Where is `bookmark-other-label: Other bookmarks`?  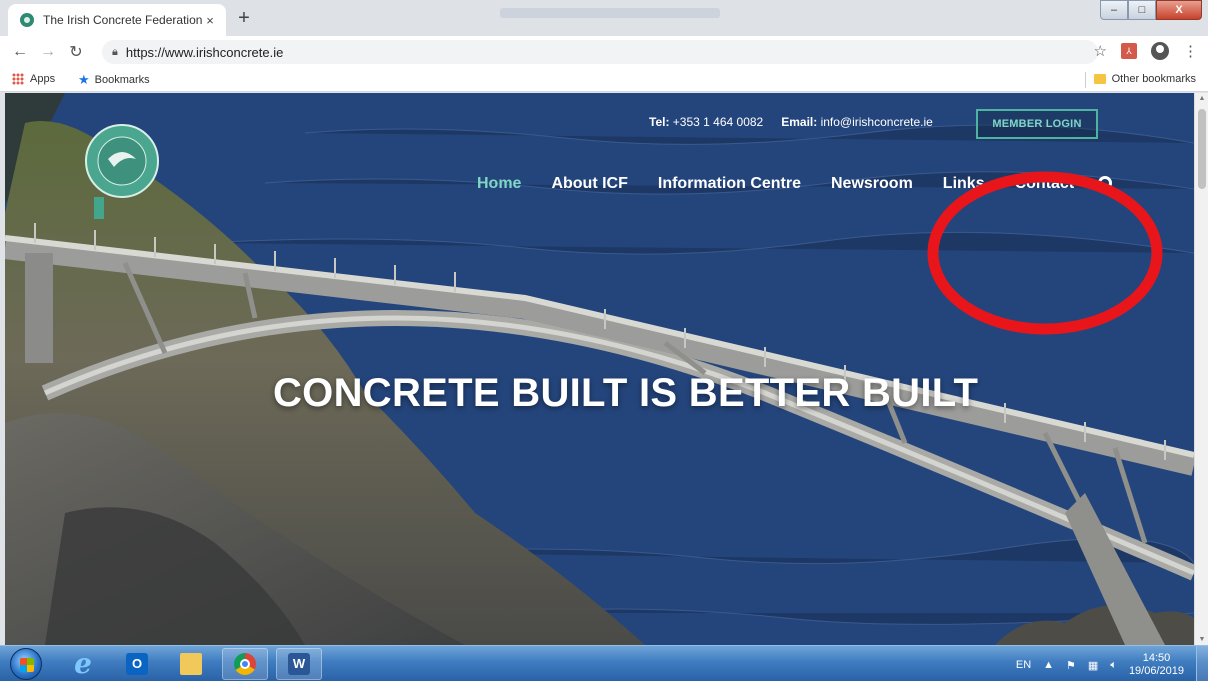 bookmark-other-label: Other bookmarks is located at coordinates (1153, 79).